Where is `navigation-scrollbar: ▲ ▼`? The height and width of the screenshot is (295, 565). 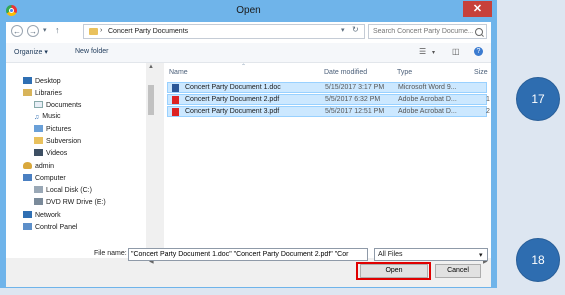 navigation-scrollbar: ▲ ▼ is located at coordinates (151, 160).